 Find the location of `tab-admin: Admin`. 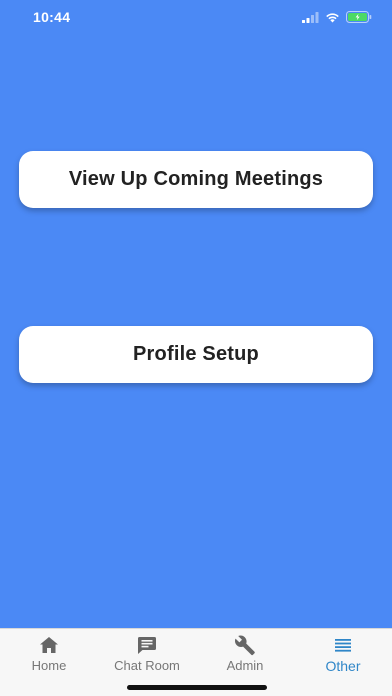

tab-admin: Admin is located at coordinates (245, 654).